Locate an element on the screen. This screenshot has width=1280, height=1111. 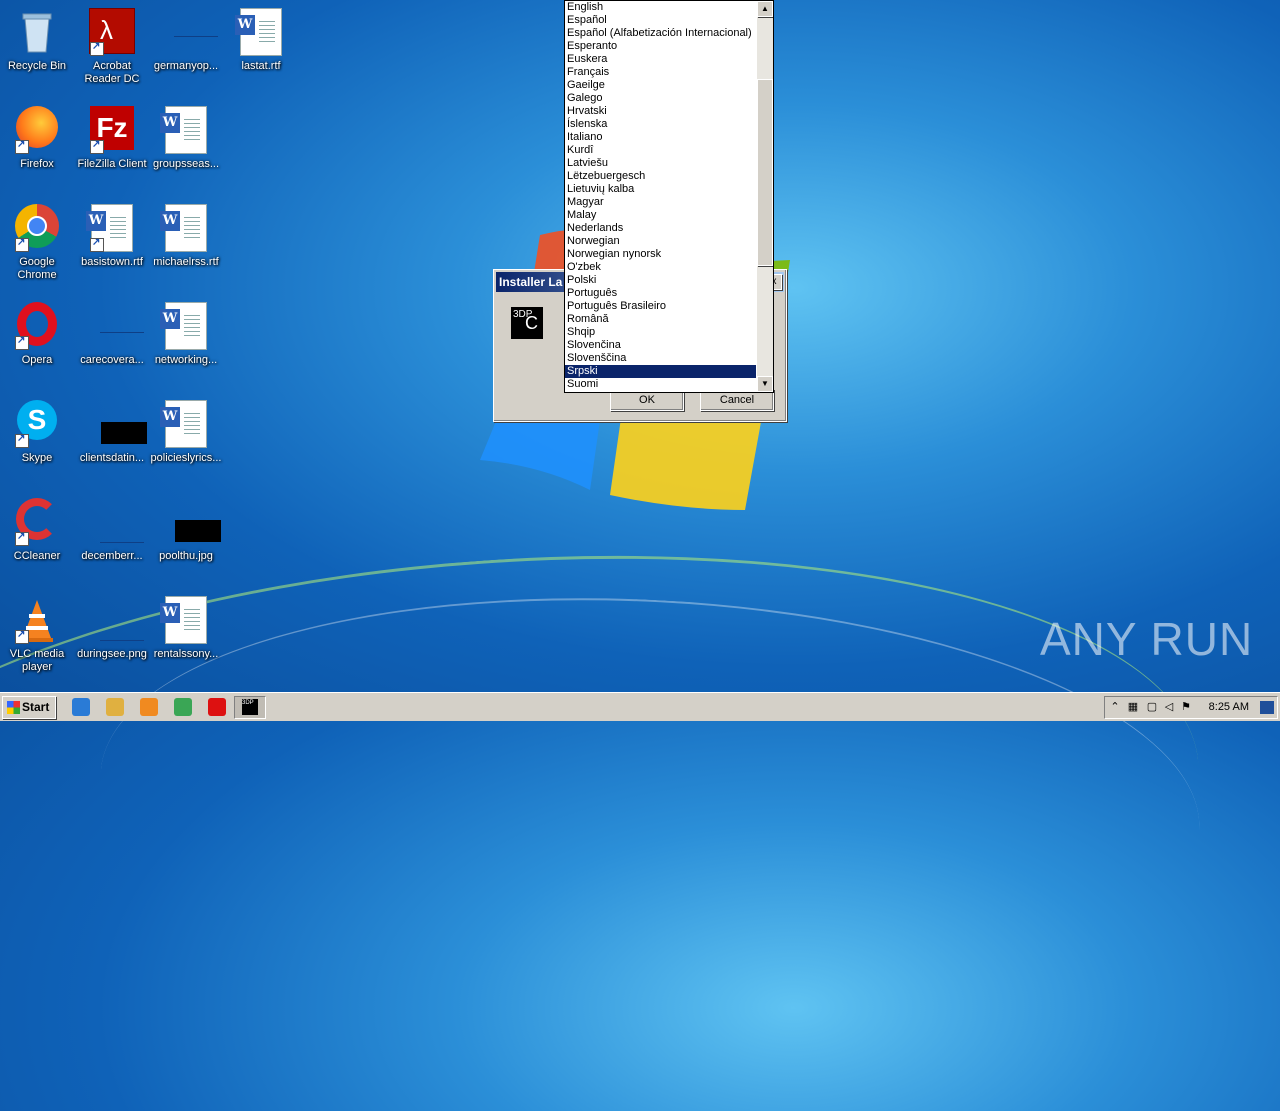
language-option: Lëtzebuergesch is located at coordinates (660, 176).